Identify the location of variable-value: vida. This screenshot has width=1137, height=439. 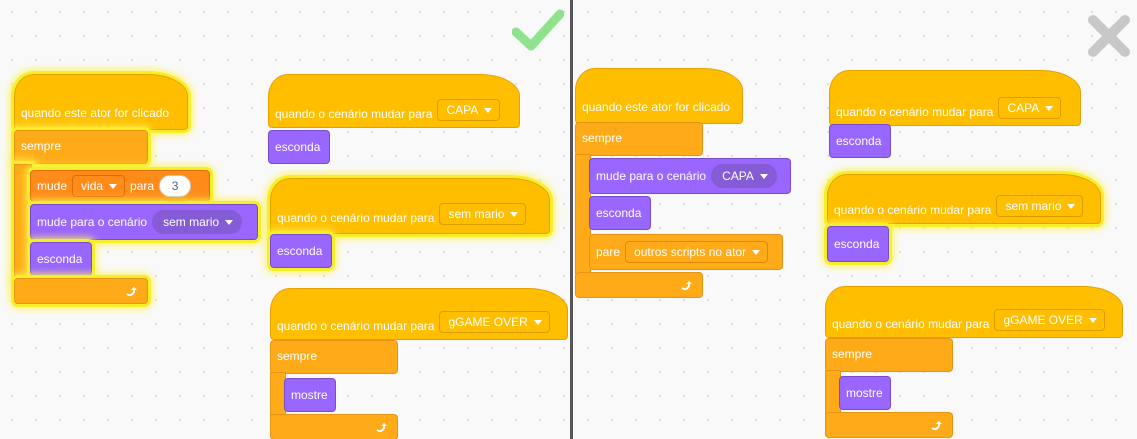
(92, 186).